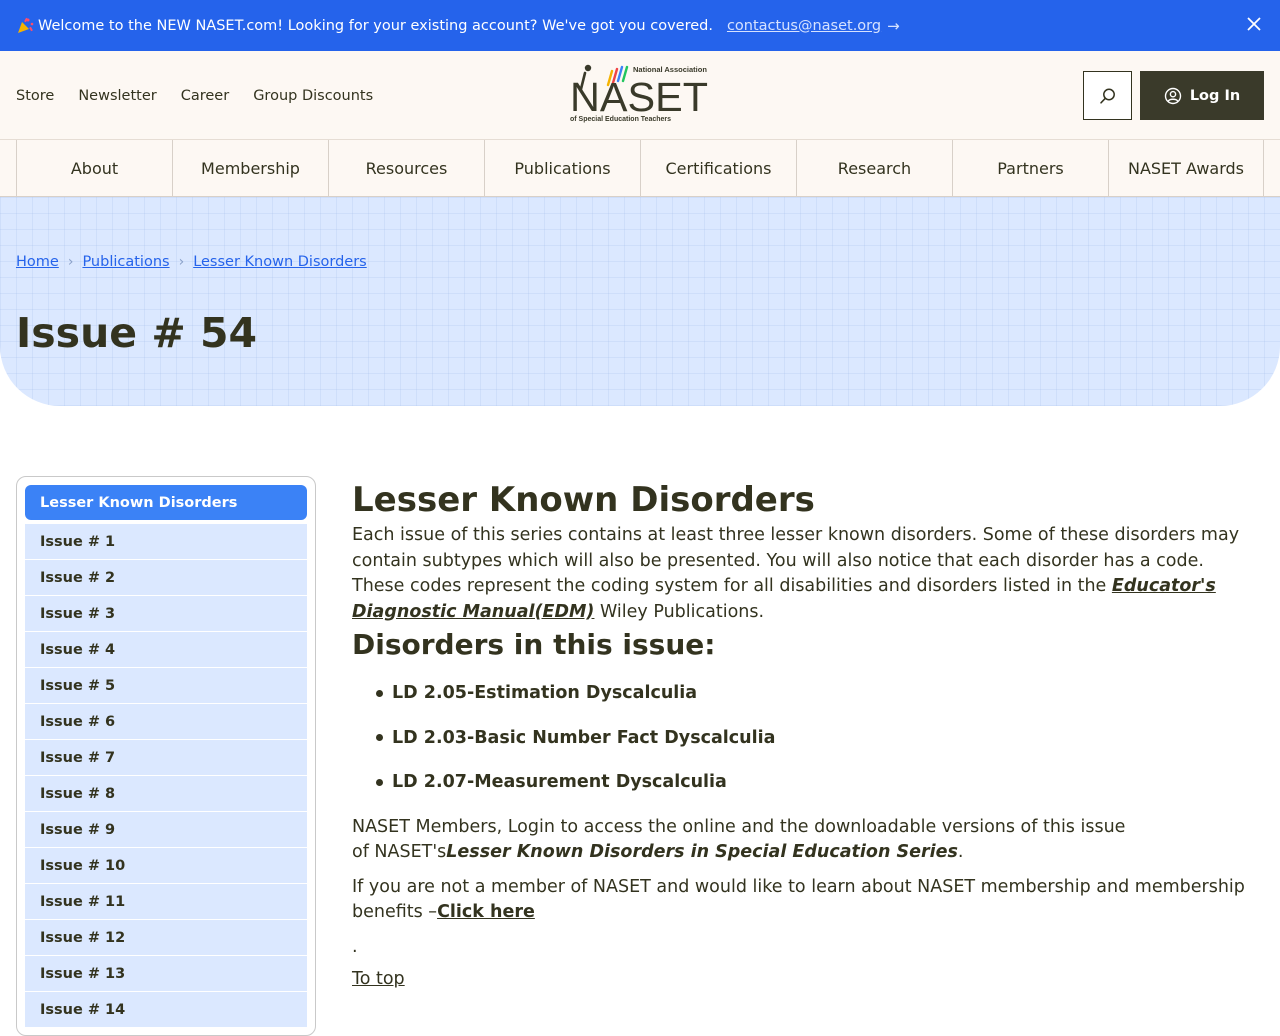 The width and height of the screenshot is (1280, 1036). I want to click on click-here-link: Click here, so click(486, 912).